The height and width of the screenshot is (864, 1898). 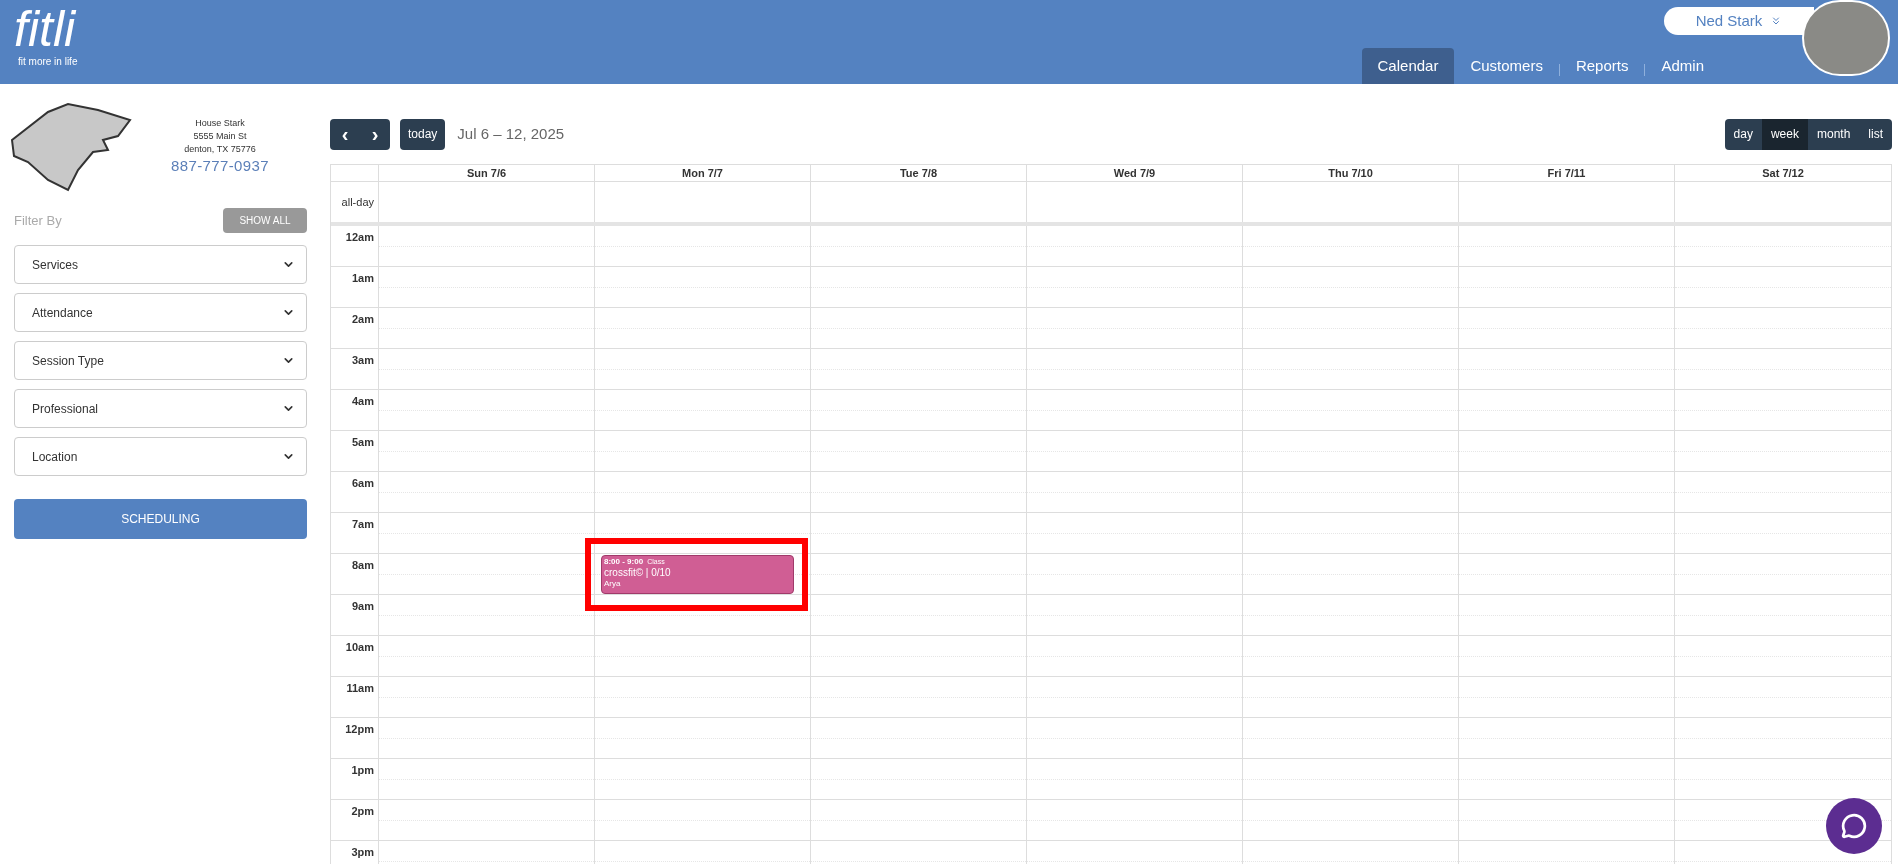 I want to click on hour-label: 6am, so click(x=362, y=482).